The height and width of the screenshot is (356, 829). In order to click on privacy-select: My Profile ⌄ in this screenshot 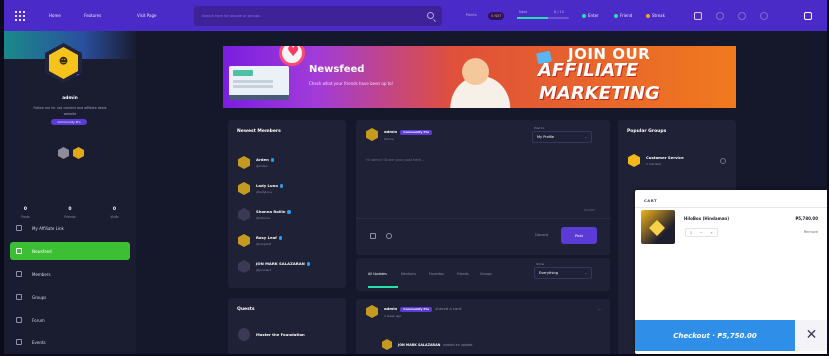, I will do `click(562, 137)`.